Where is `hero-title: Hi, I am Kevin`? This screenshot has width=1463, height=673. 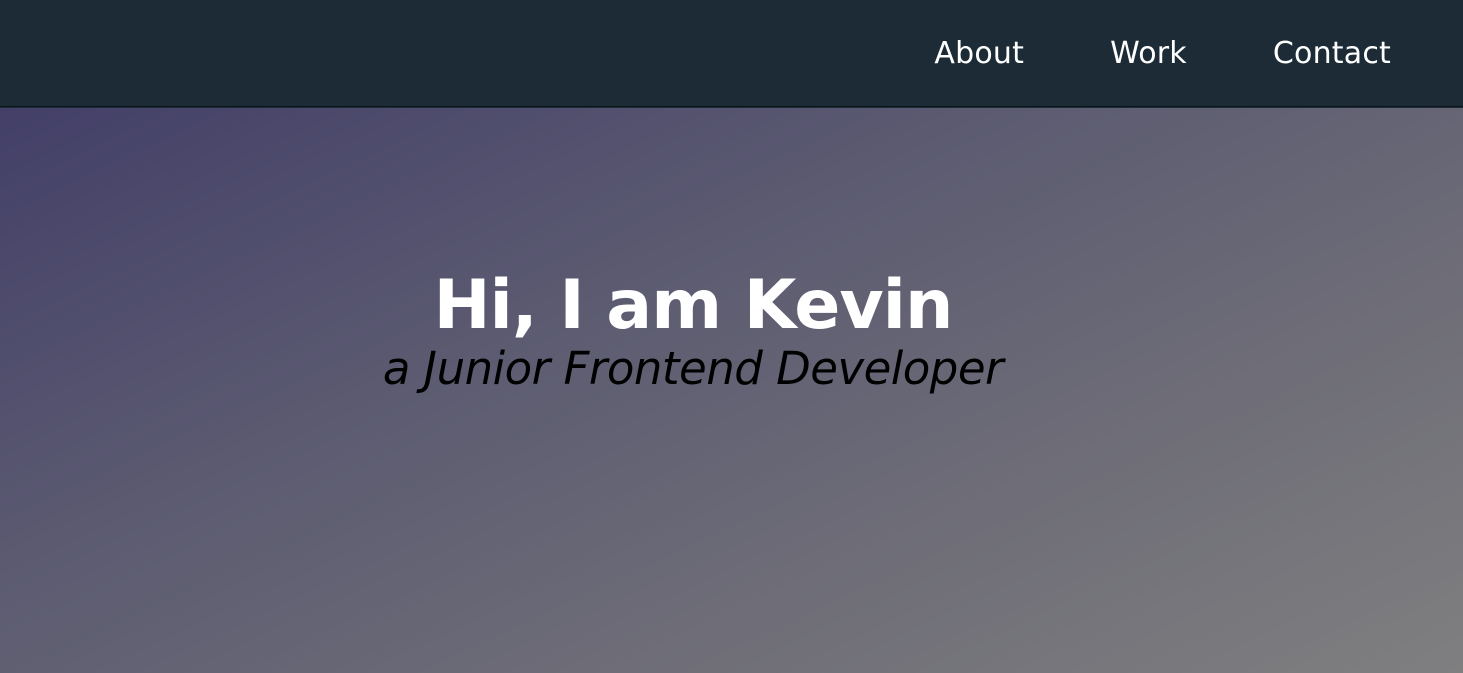
hero-title: Hi, I am Kevin is located at coordinates (693, 305).